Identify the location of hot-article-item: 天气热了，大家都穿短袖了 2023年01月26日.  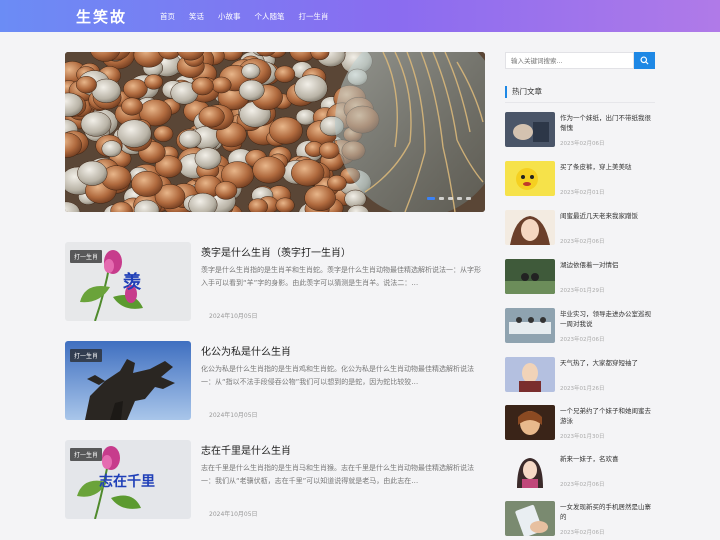
(580, 375).